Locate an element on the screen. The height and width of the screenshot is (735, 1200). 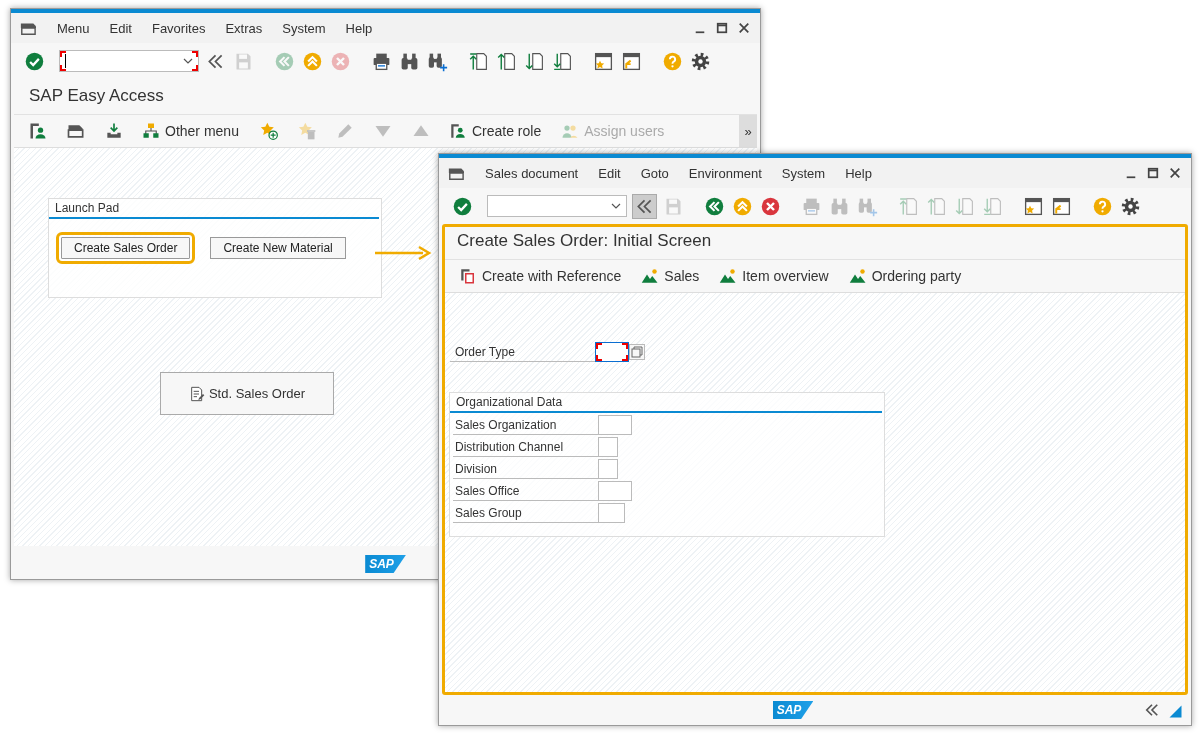
launch-button: Create New Material is located at coordinates (278, 248).